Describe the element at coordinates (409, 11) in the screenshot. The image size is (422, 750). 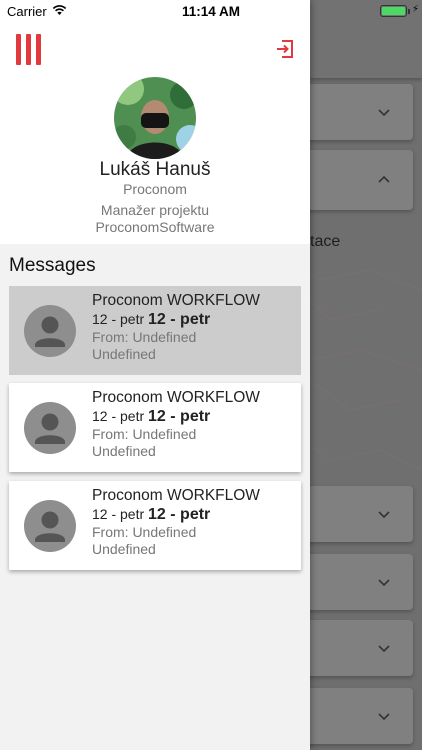
I see `battery-tip` at that location.